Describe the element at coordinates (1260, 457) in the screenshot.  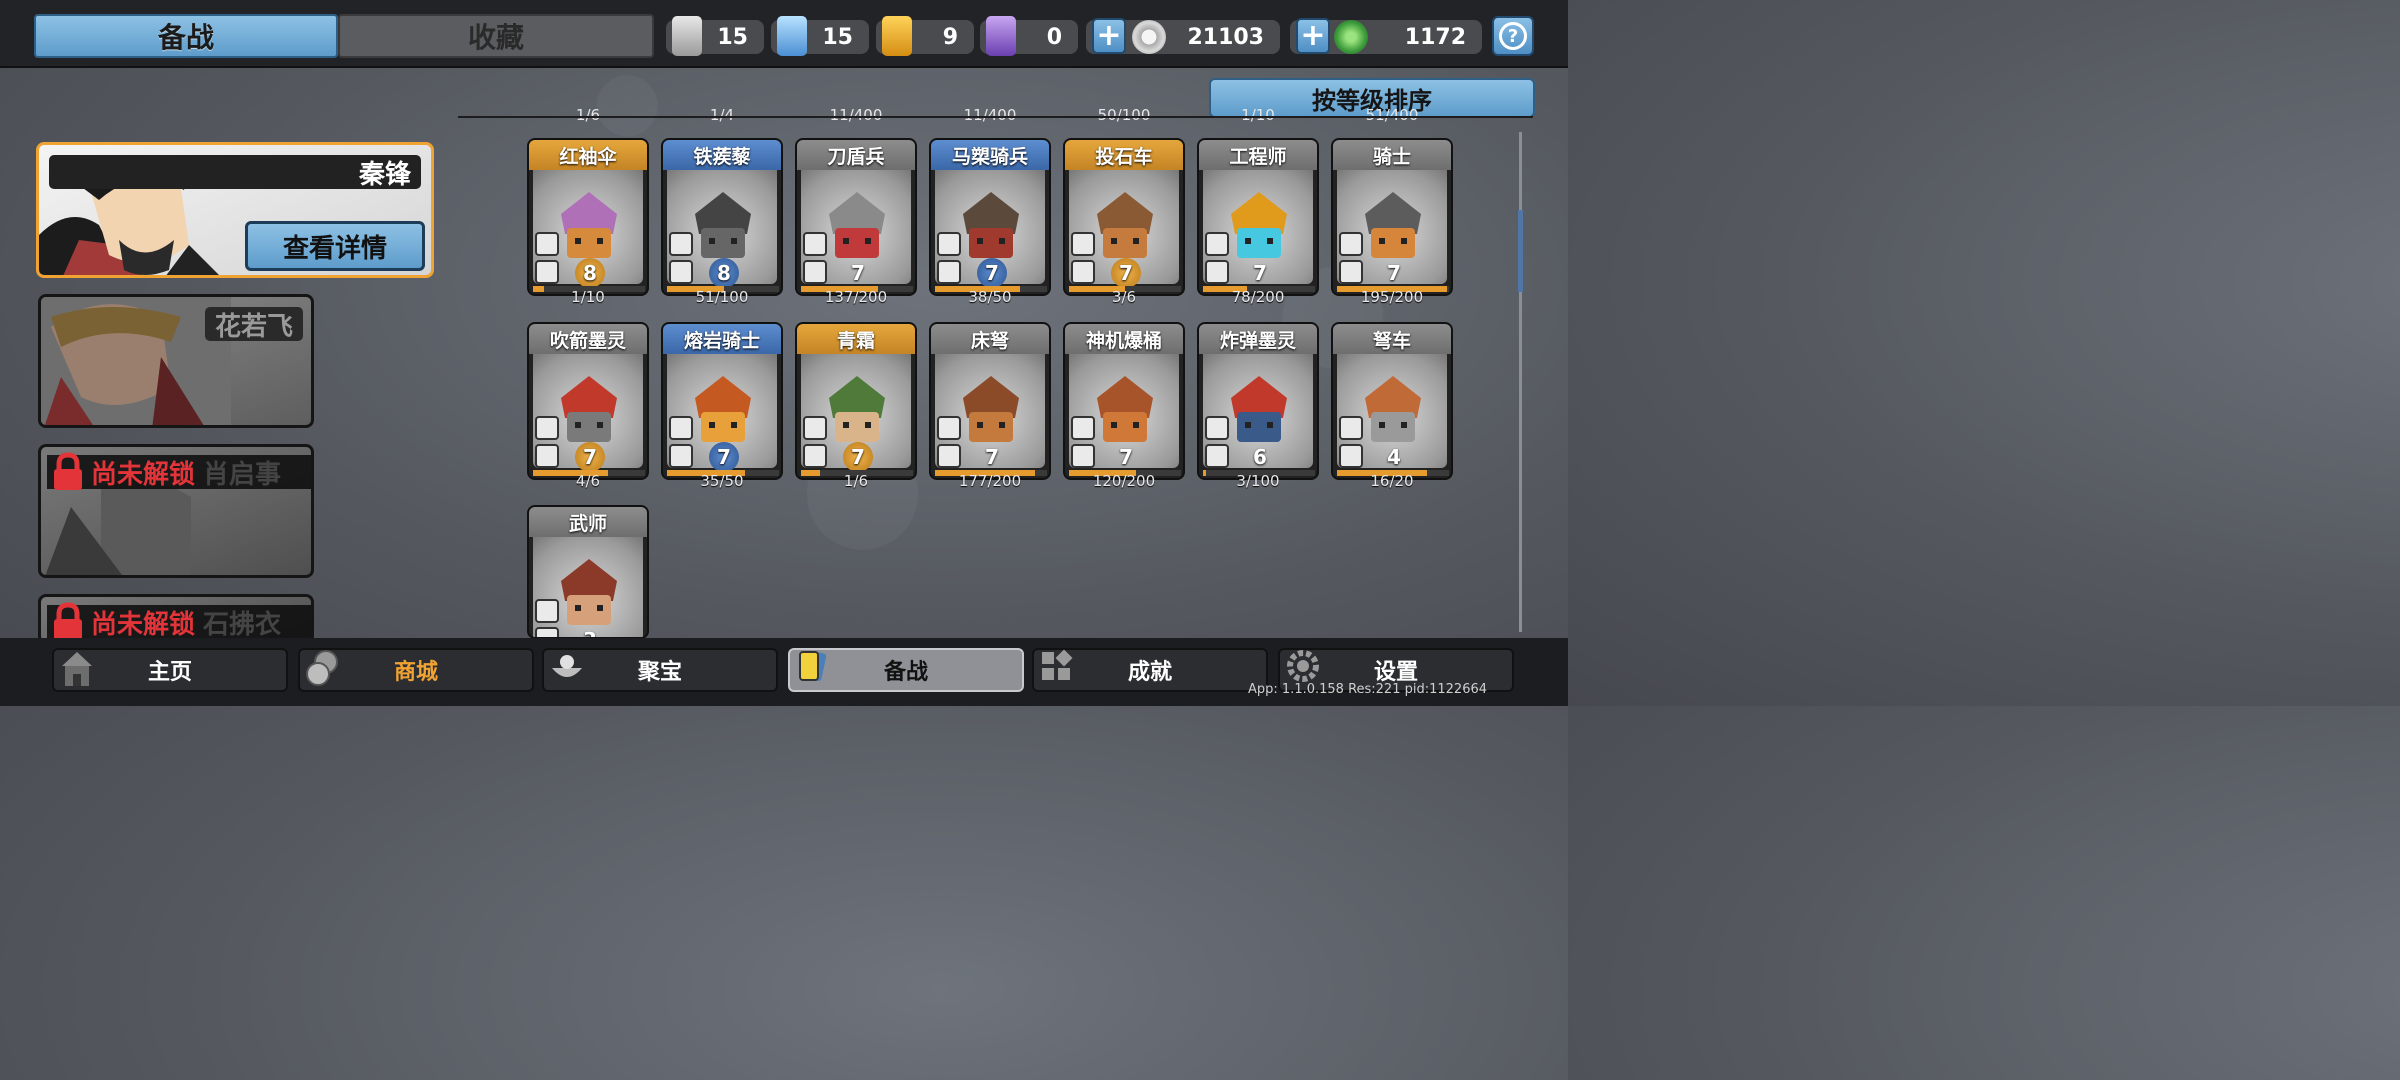
I see `unit-level: 6` at that location.